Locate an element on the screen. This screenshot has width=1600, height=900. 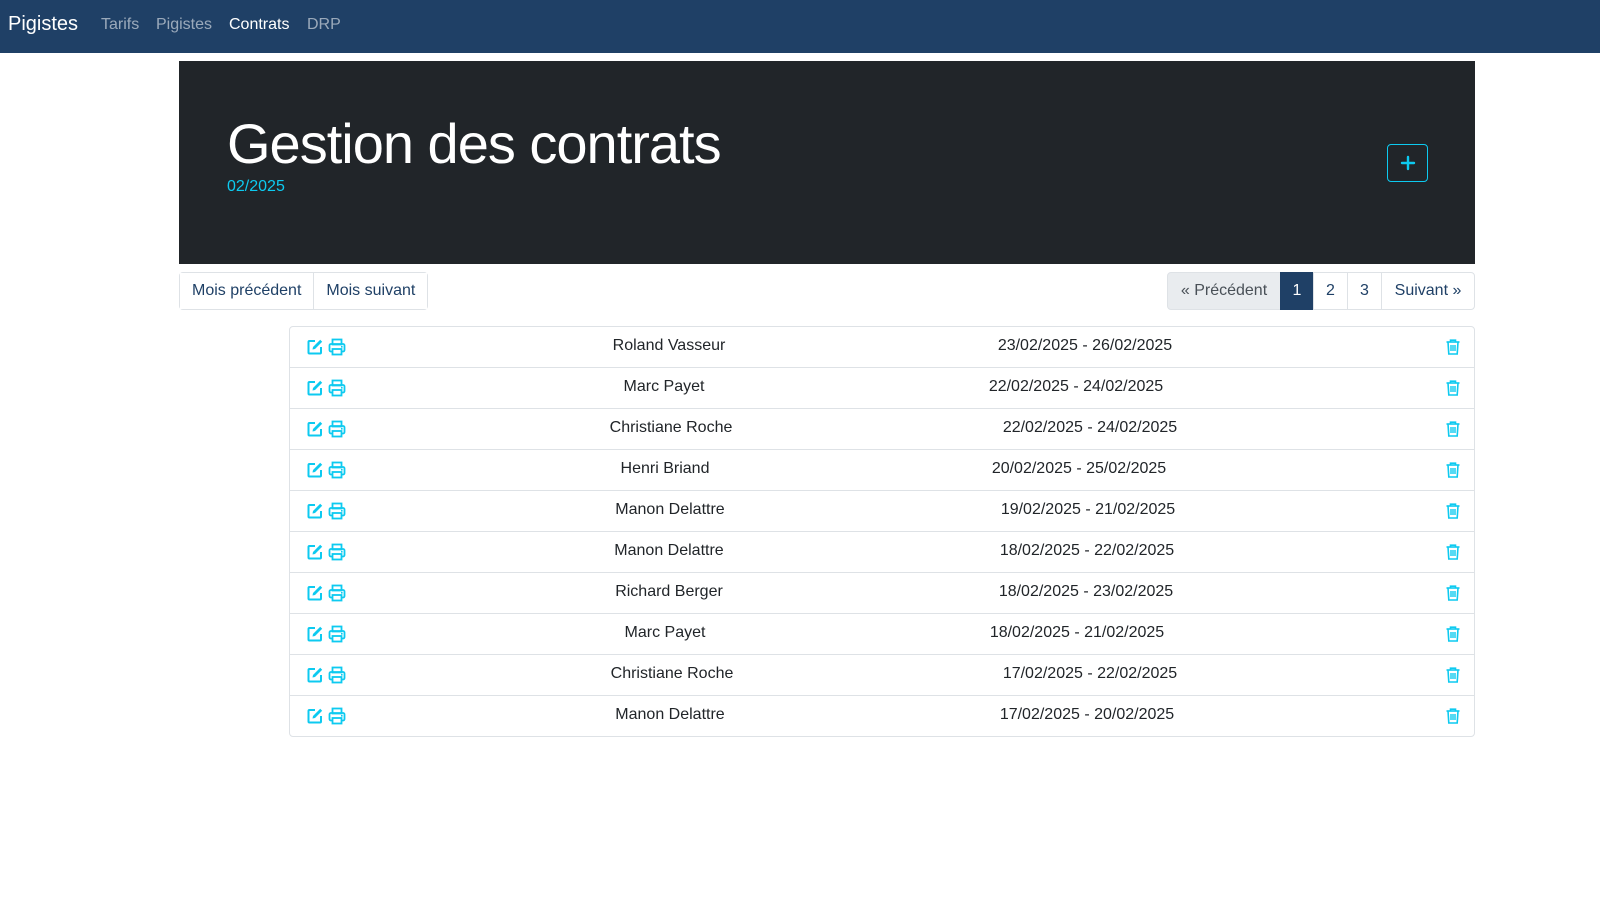
contract-row: Marc Payet 22/02/2025 - 24/02/2025 is located at coordinates (882, 387).